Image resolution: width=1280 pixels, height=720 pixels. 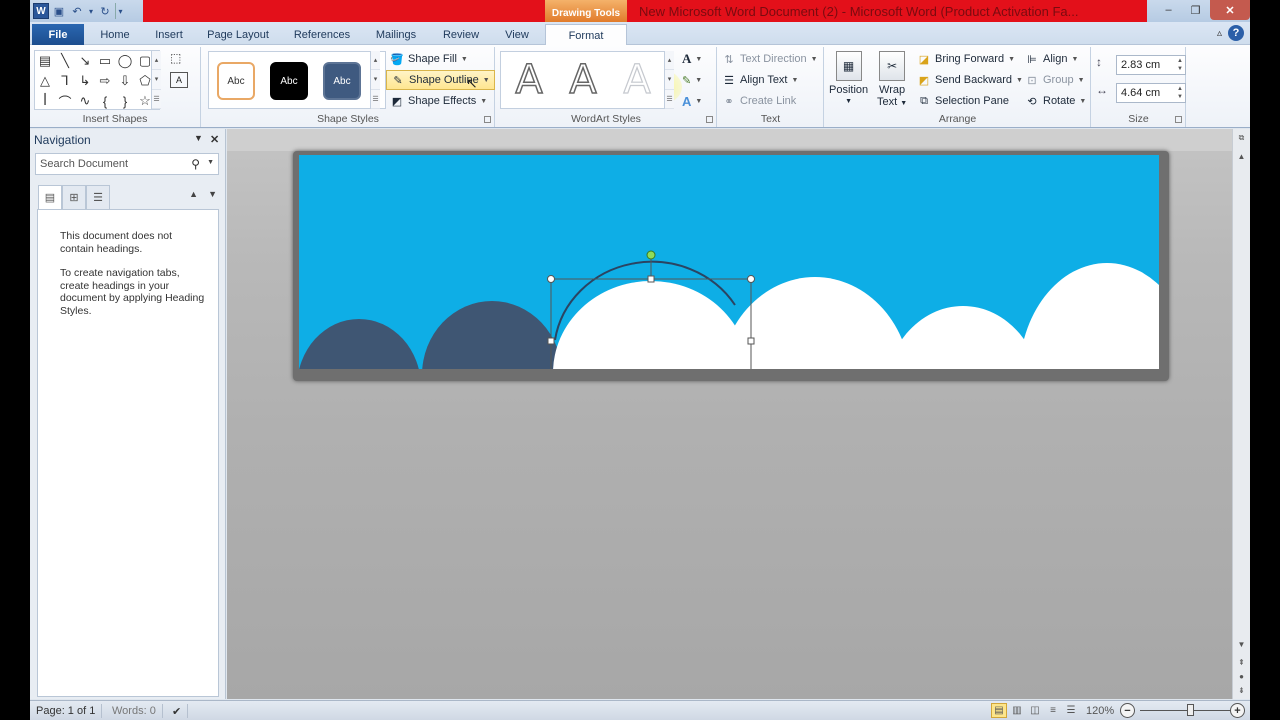 I want to click on shape-left-brace: {, so click(x=105, y=101).